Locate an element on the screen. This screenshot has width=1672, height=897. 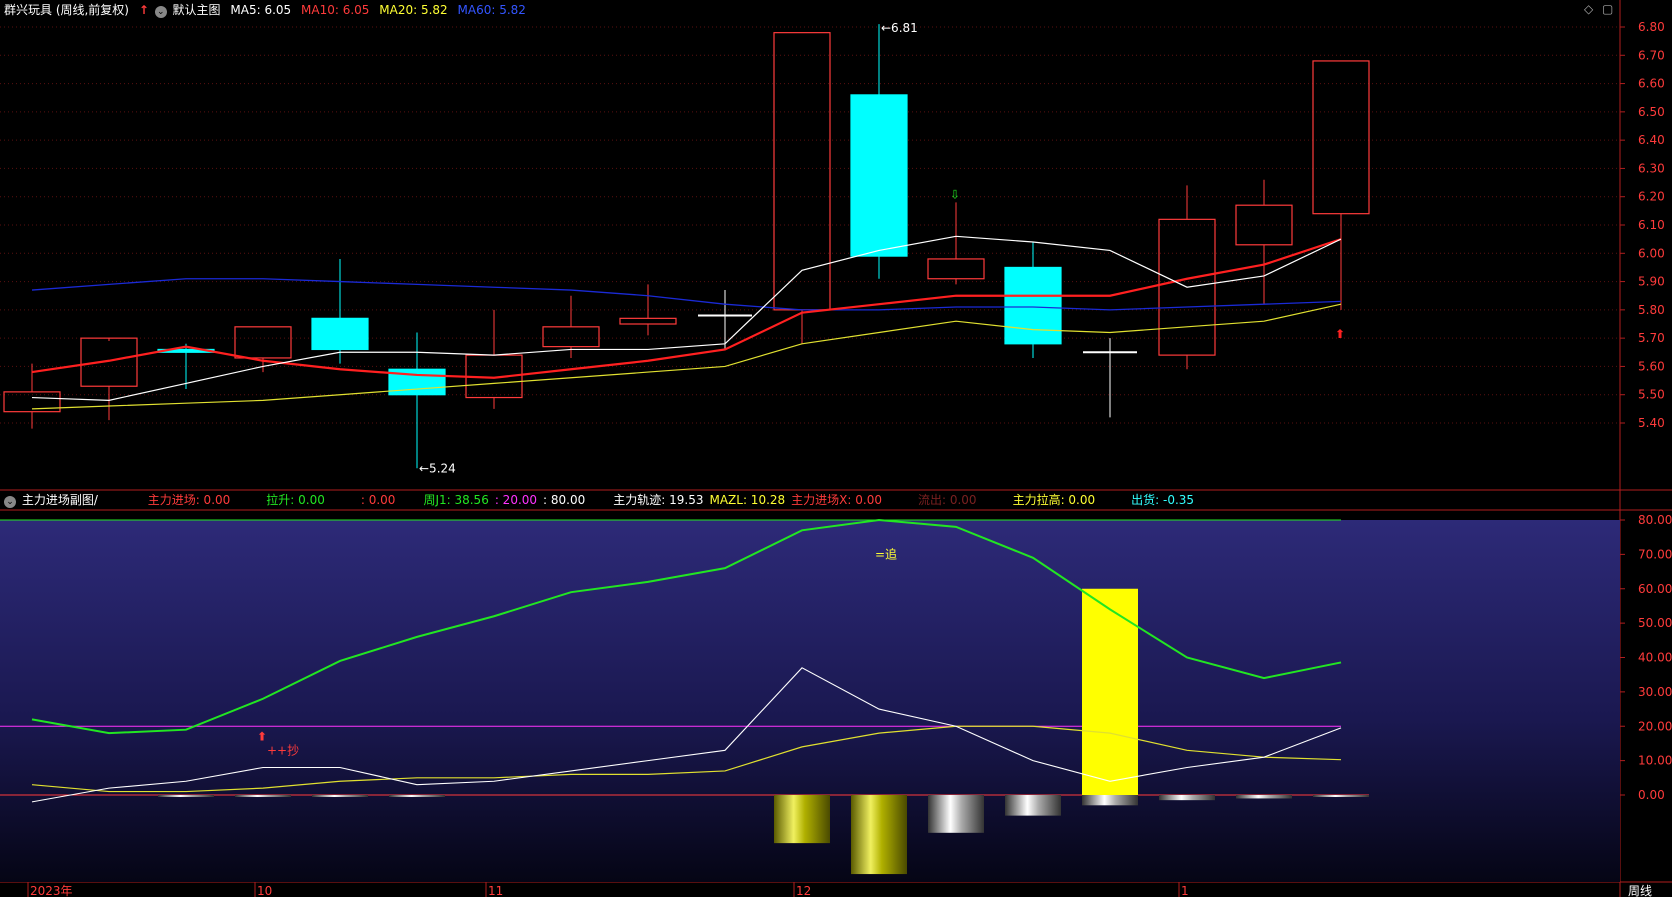
price-tick-label: 5.40 is located at coordinates (1651, 423).